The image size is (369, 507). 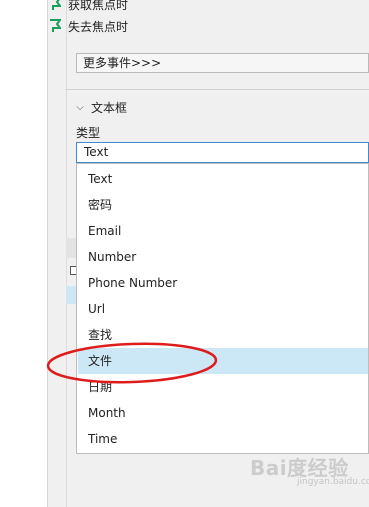 I want to click on section-divider, so click(x=217, y=89).